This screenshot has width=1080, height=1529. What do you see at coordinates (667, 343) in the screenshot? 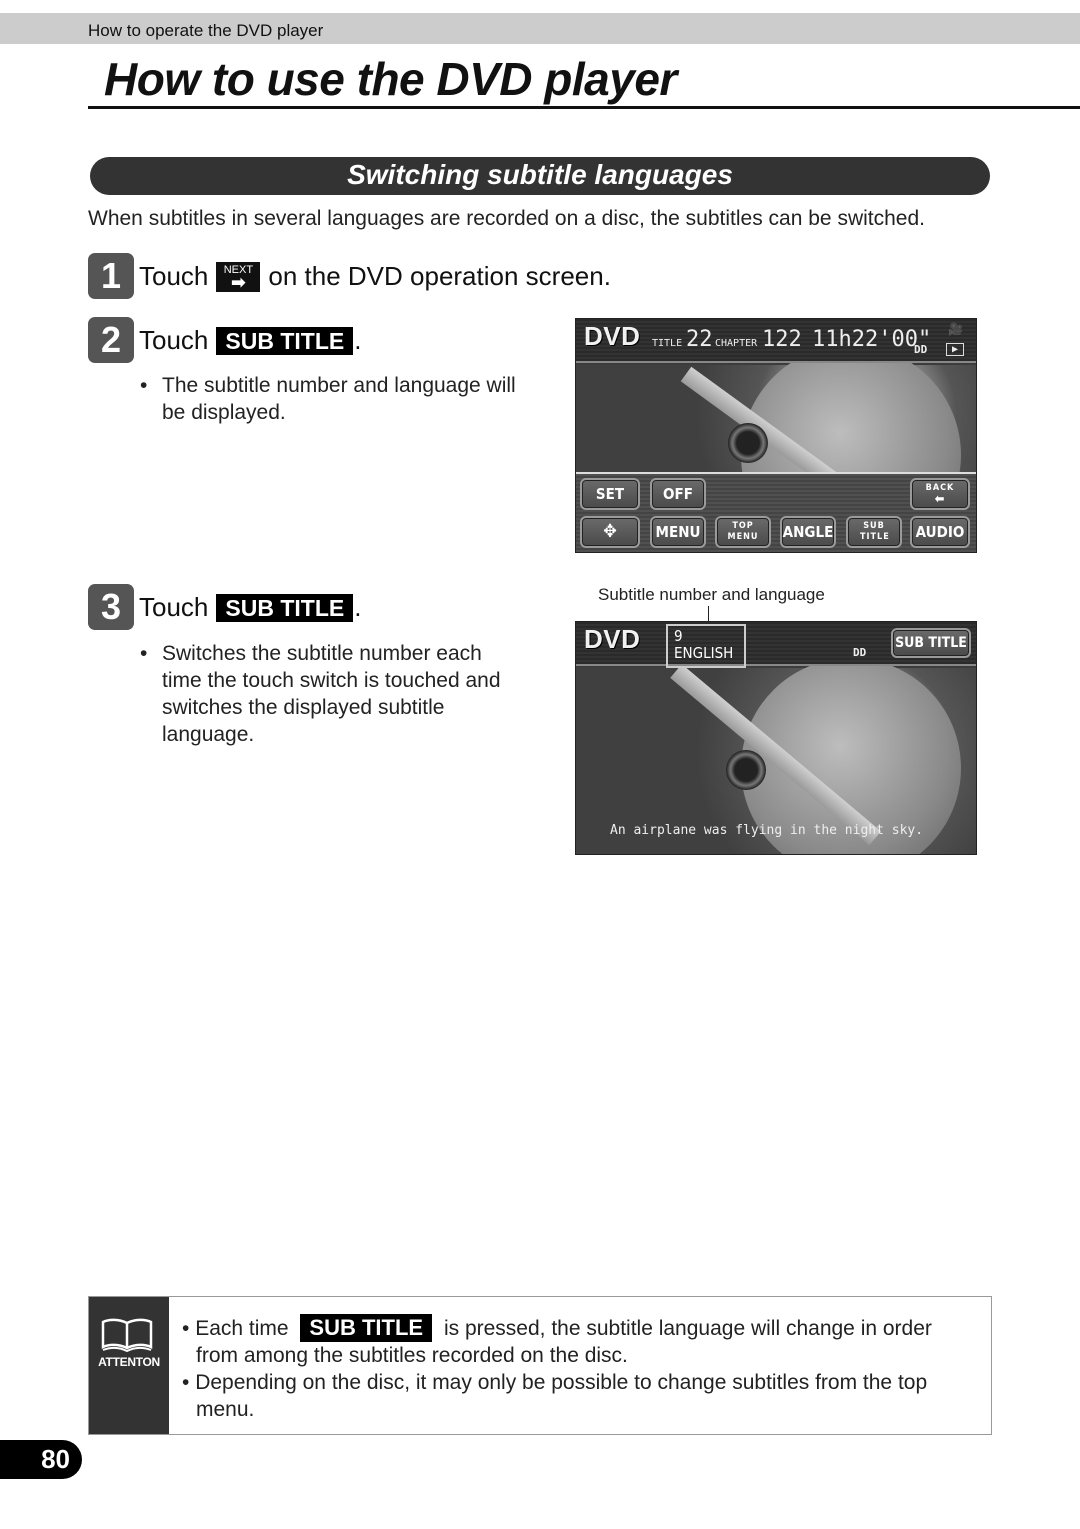
I see `title-label: TITLE` at bounding box center [667, 343].